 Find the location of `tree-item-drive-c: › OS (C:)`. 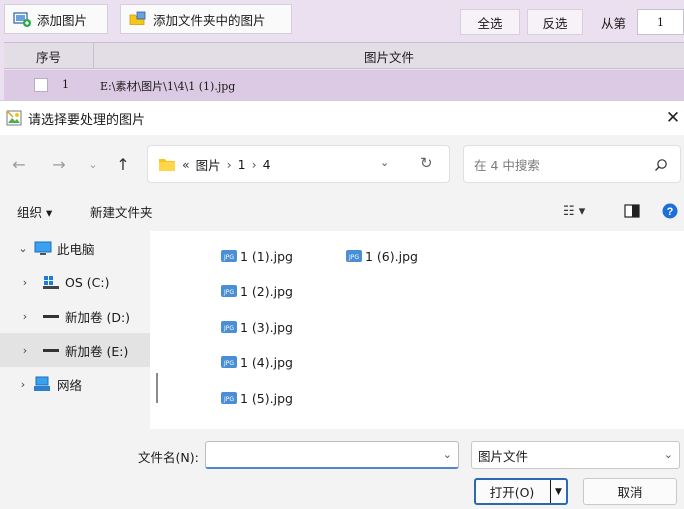

tree-item-drive-c: › OS (C:) is located at coordinates (75, 282).